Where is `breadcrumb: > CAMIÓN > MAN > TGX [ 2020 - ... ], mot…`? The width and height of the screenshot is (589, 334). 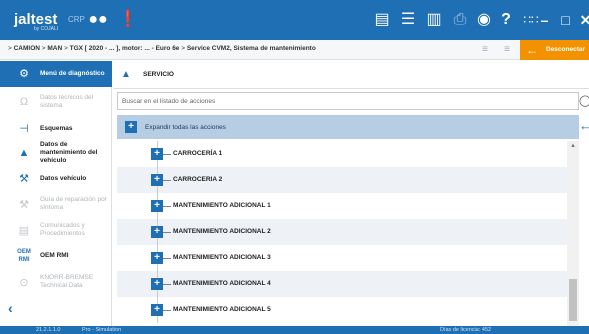
breadcrumb: > CAMIÓN > MAN > TGX [ 2020 - ... ], mot… is located at coordinates (228, 48).